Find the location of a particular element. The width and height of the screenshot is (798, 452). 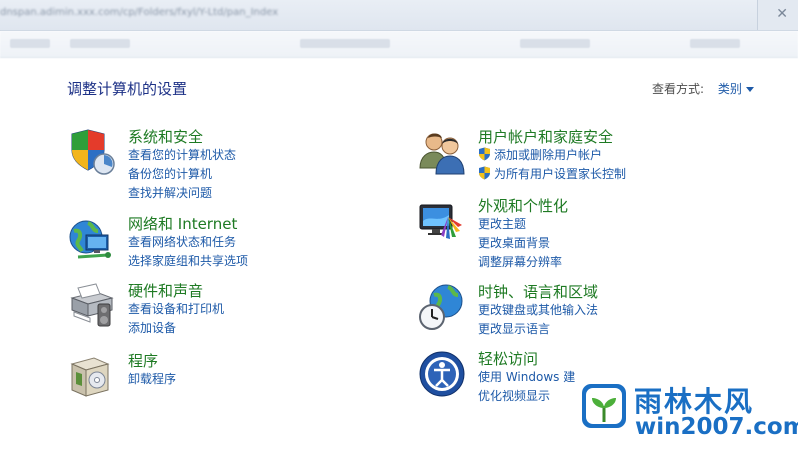

heading-programs: 程序 is located at coordinates (278, 361).